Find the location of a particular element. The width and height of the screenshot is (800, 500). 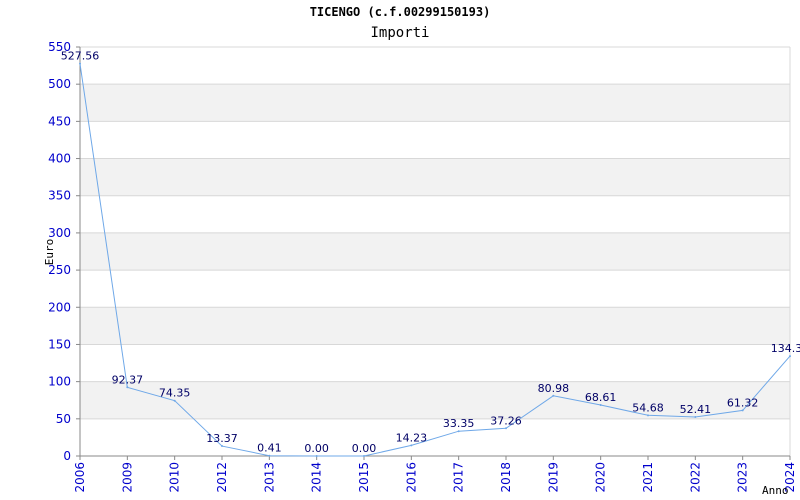

x-tick-label: 2017 is located at coordinates (459, 477).